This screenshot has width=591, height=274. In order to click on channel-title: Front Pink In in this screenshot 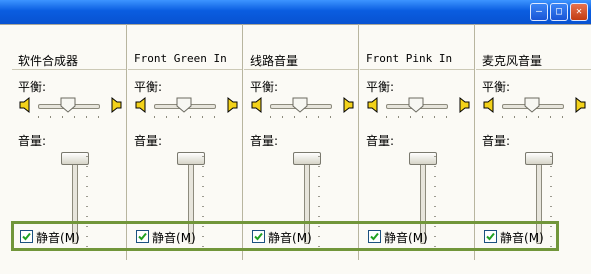, I will do `click(409, 58)`.